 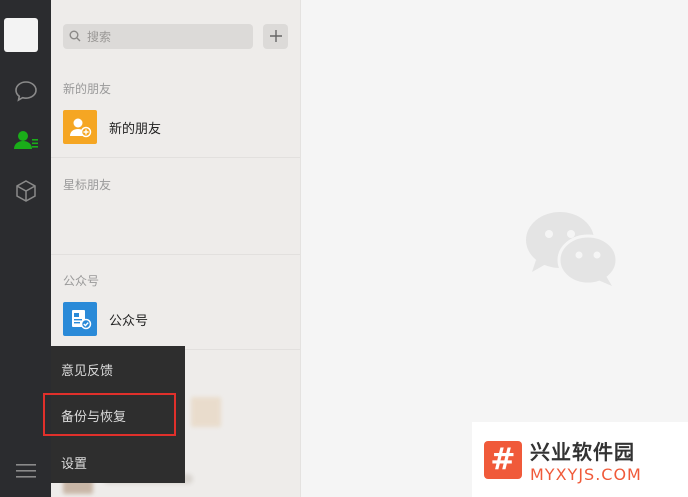 I want to click on user-avatar, so click(x=21, y=35).